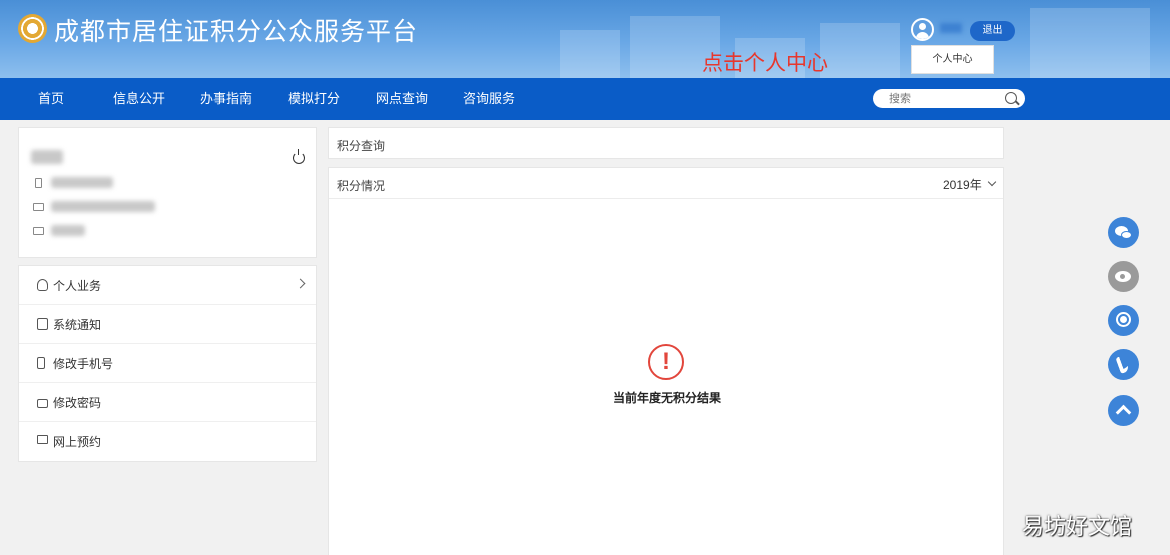 The image size is (1170, 555). I want to click on annotation-text: 点击个人中心, so click(765, 63).